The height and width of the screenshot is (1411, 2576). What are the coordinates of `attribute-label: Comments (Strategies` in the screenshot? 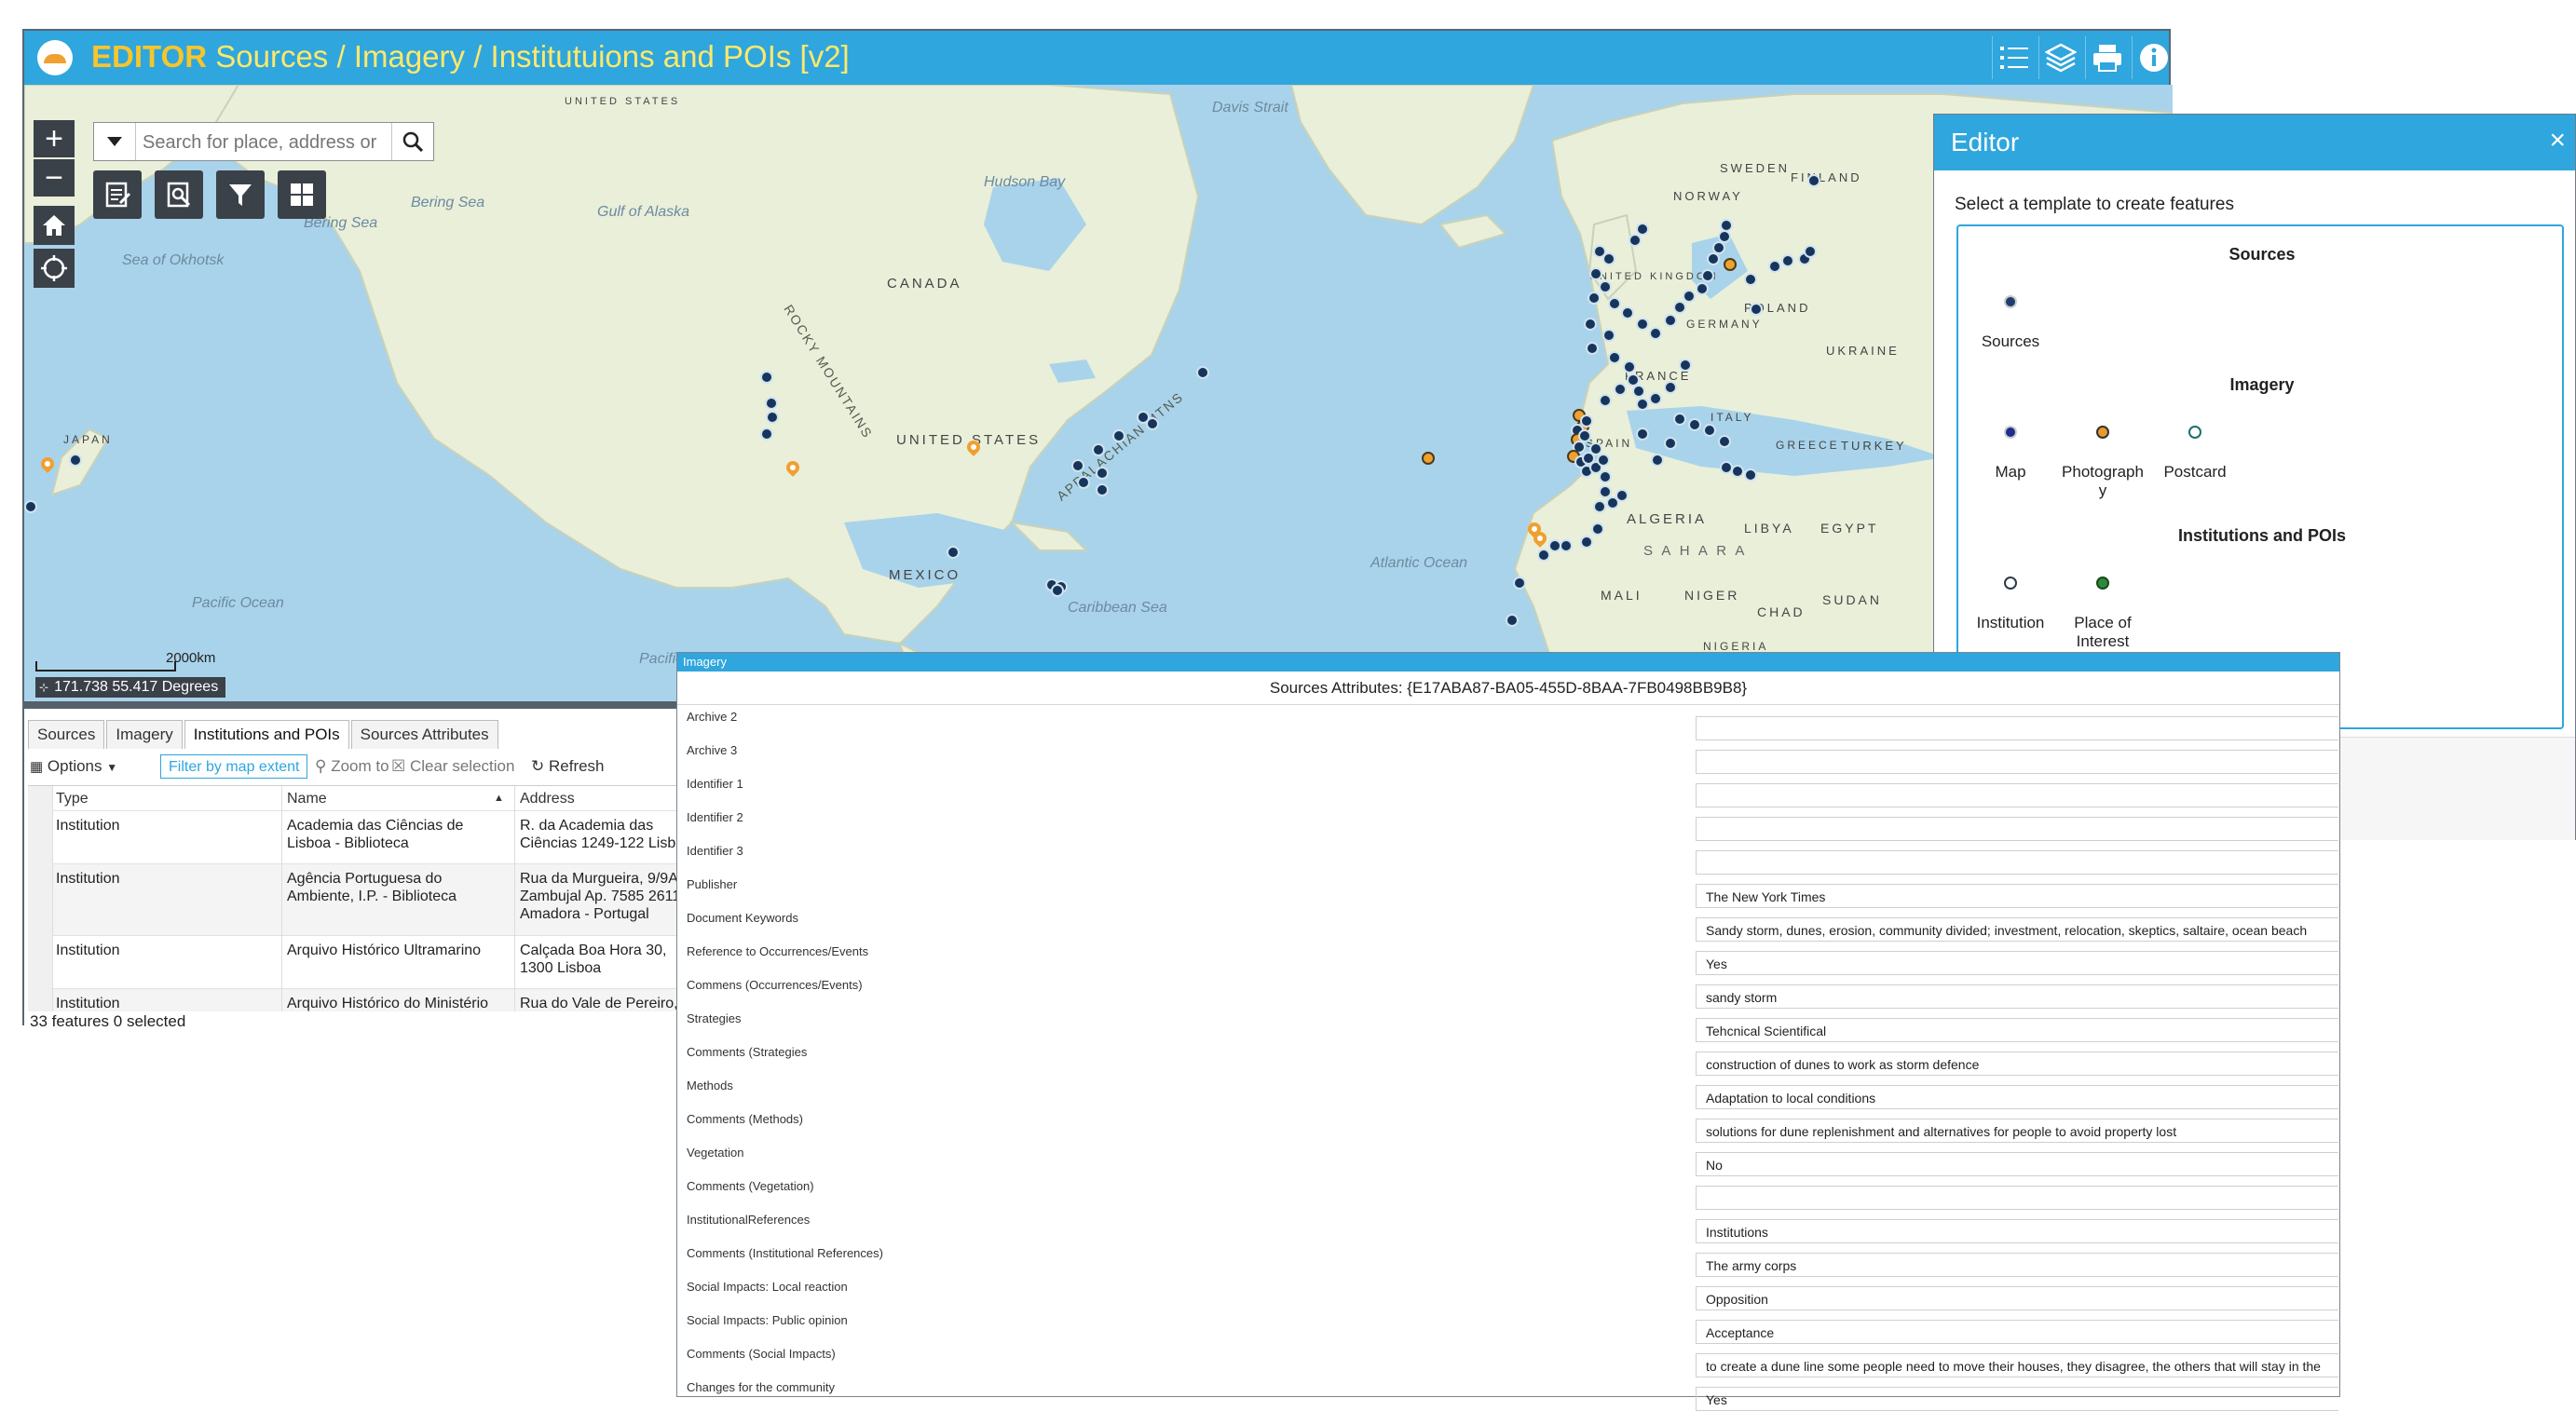 It's located at (747, 1052).